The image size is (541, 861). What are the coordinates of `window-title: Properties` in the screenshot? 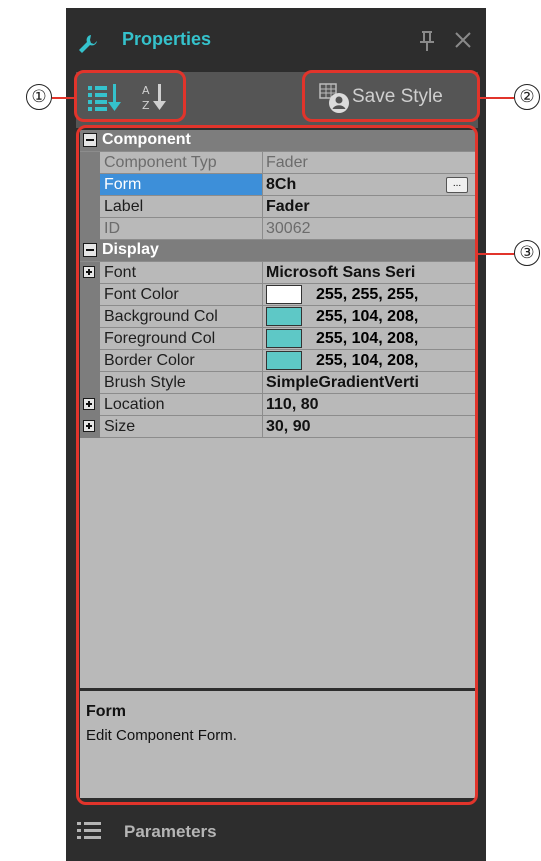 It's located at (167, 39).